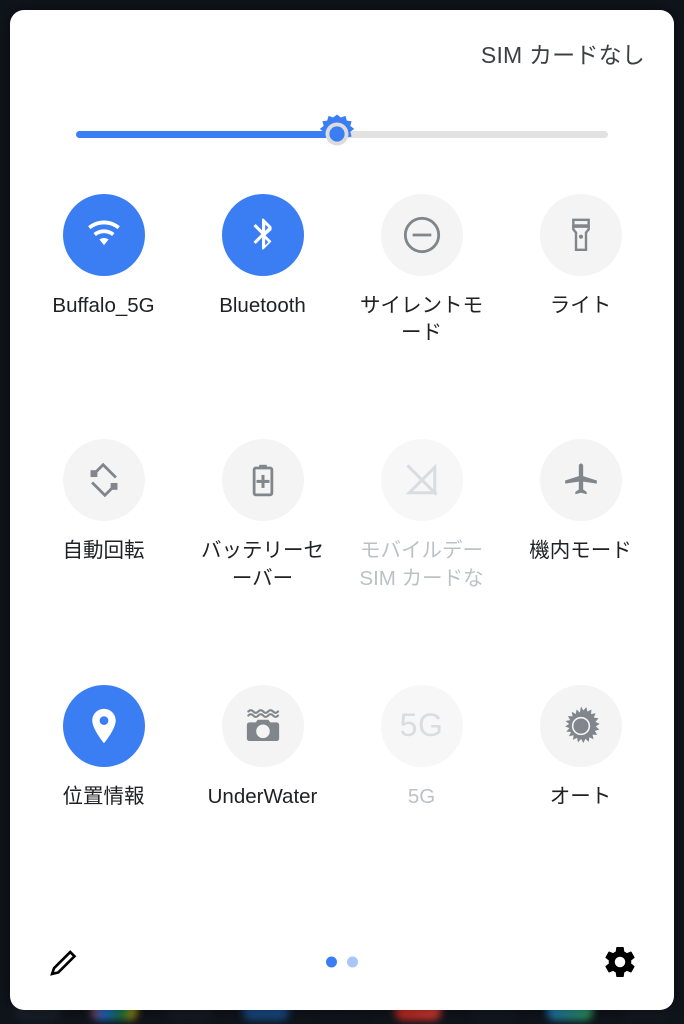 The width and height of the screenshot is (684, 1024). I want to click on tile-silent-mode: サイレントモード, so click(421, 300).